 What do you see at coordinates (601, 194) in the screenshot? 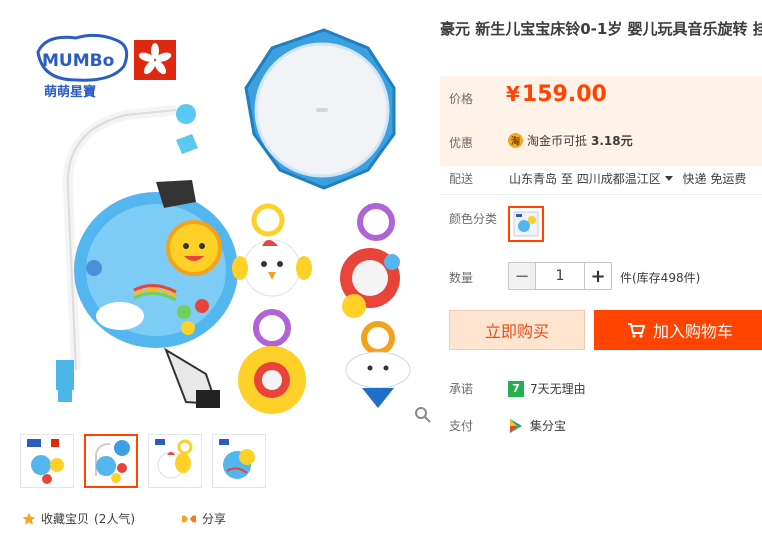
I see `divider` at bounding box center [601, 194].